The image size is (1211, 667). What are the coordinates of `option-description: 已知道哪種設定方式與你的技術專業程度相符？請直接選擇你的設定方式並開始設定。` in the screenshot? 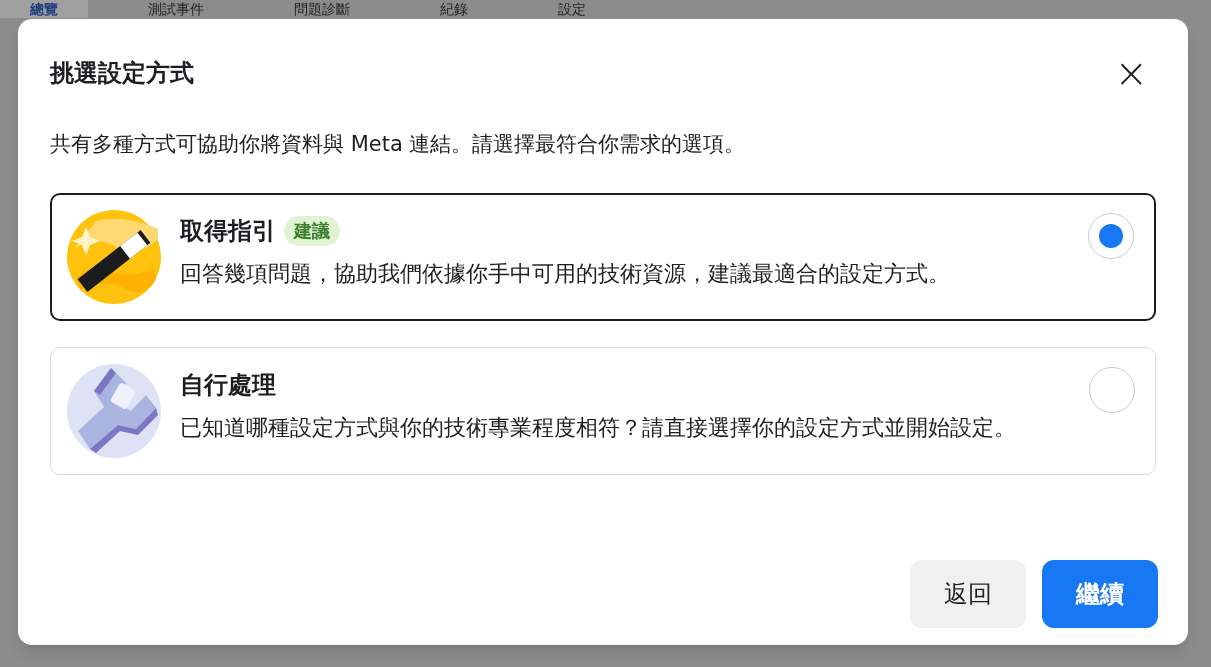 It's located at (598, 427).